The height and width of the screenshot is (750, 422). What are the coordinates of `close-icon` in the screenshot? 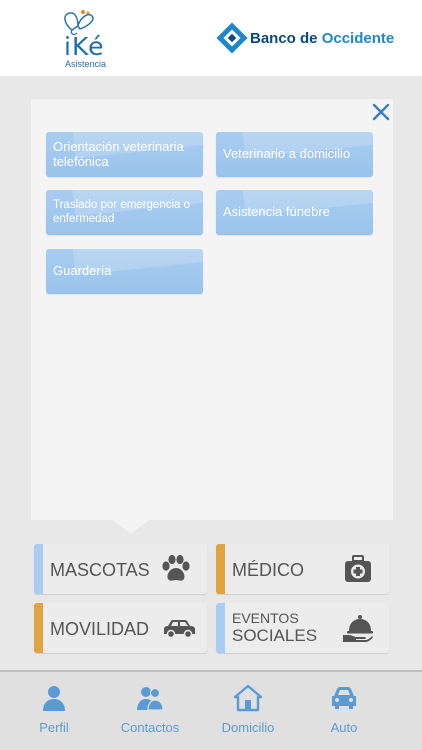 It's located at (381, 112).